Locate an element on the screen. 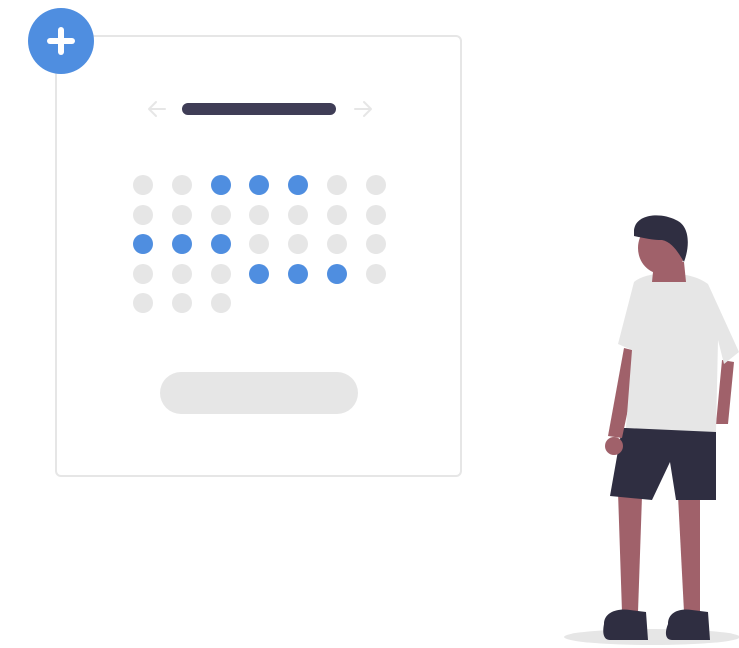 The image size is (739, 648). add-event-button is located at coordinates (61, 41).